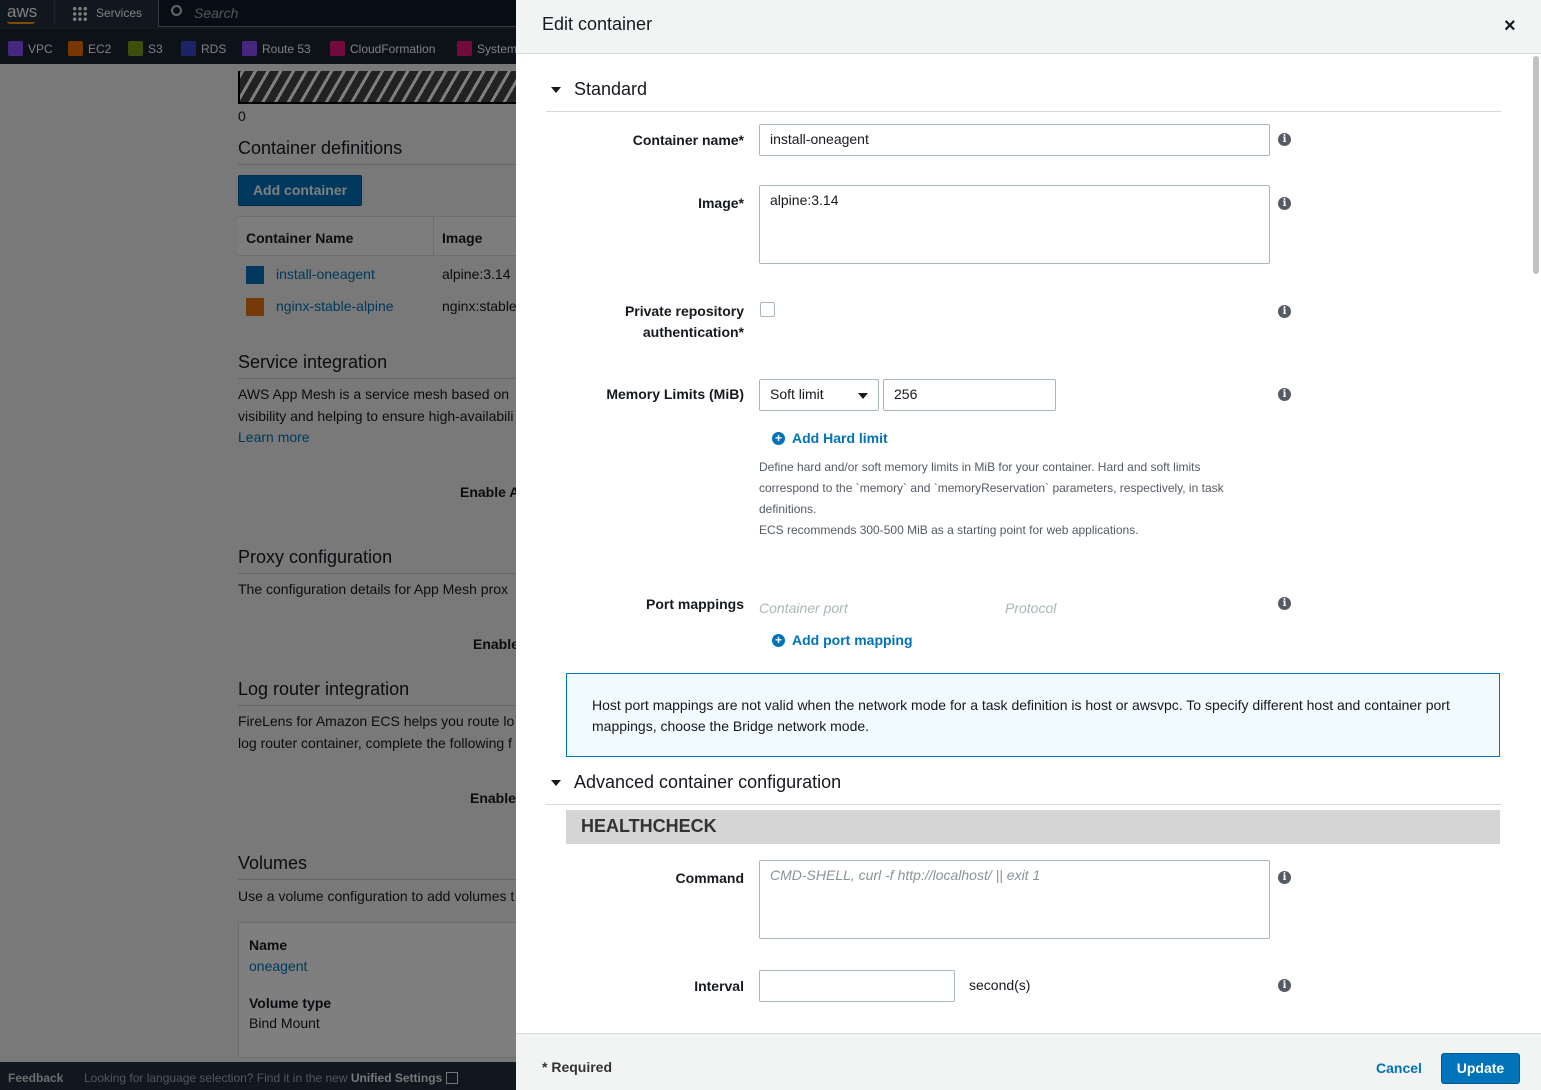 The height and width of the screenshot is (1090, 1541). I want to click on modal-header: Edit container ×, so click(1028, 27).